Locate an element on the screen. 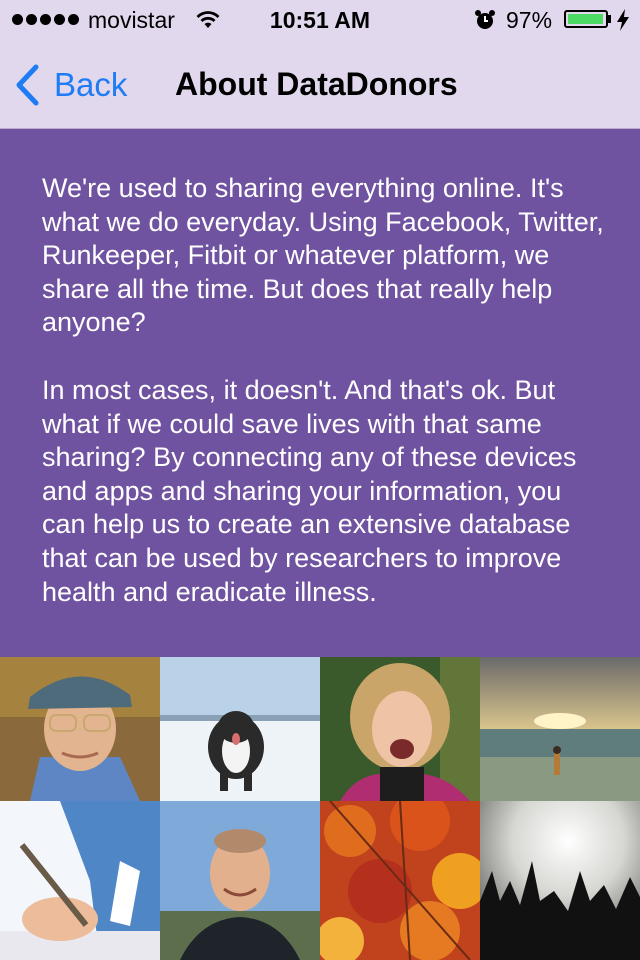 The image size is (640, 960). chevron-left-icon is located at coordinates (27, 85).